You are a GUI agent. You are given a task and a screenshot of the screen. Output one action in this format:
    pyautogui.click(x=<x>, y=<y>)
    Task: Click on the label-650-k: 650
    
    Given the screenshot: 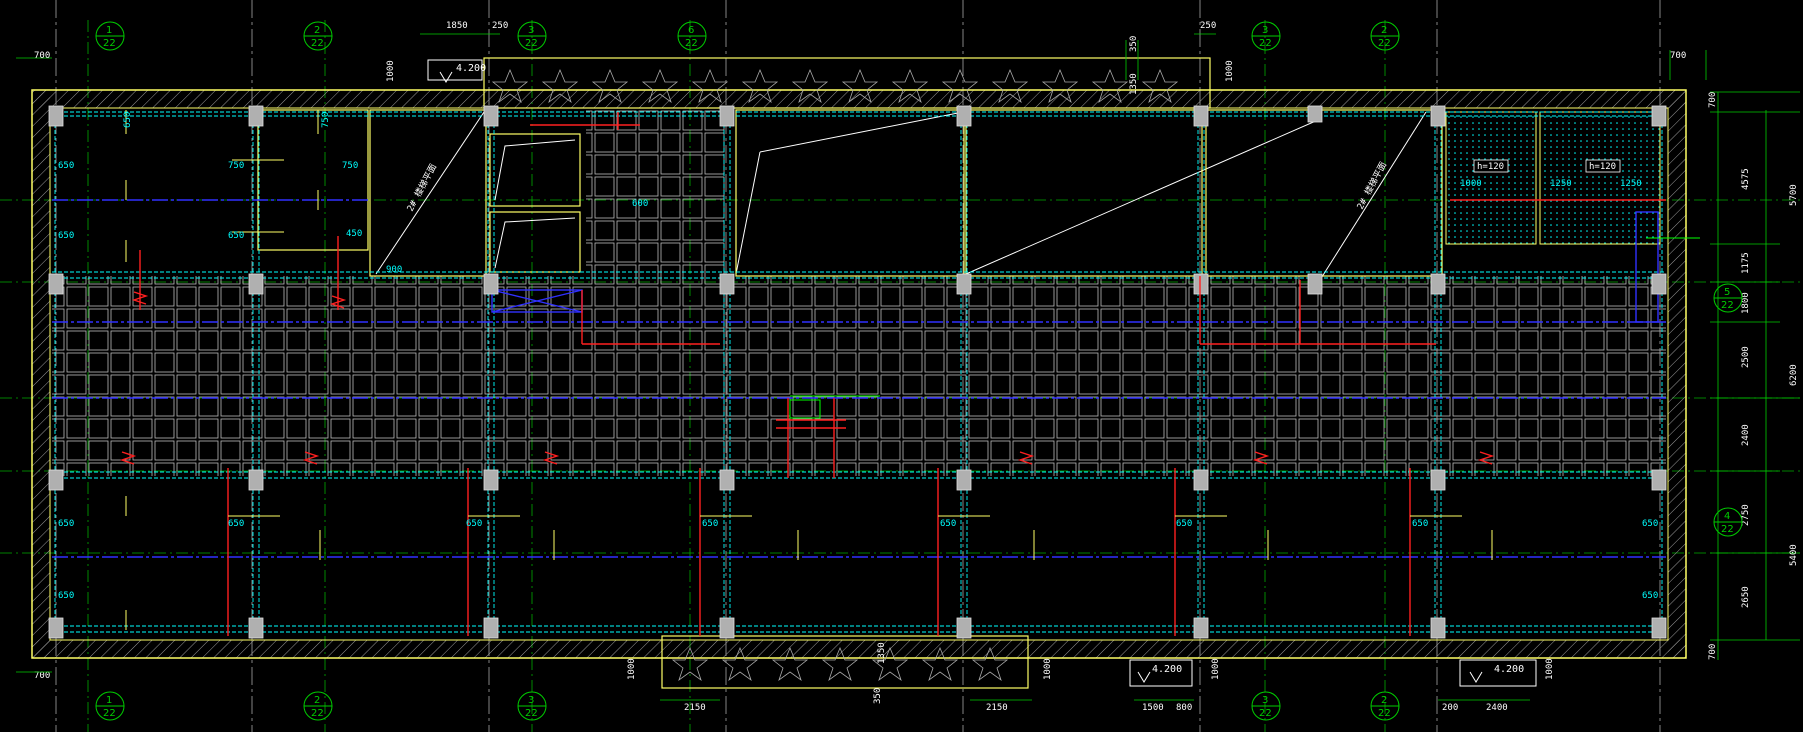 What is the action you would take?
    pyautogui.click(x=1184, y=524)
    